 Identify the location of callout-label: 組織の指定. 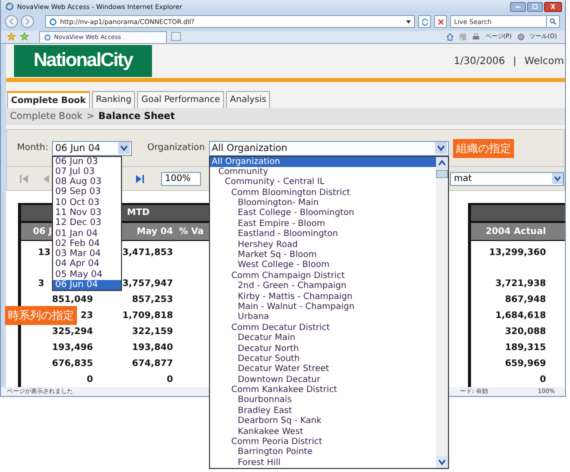
(483, 148).